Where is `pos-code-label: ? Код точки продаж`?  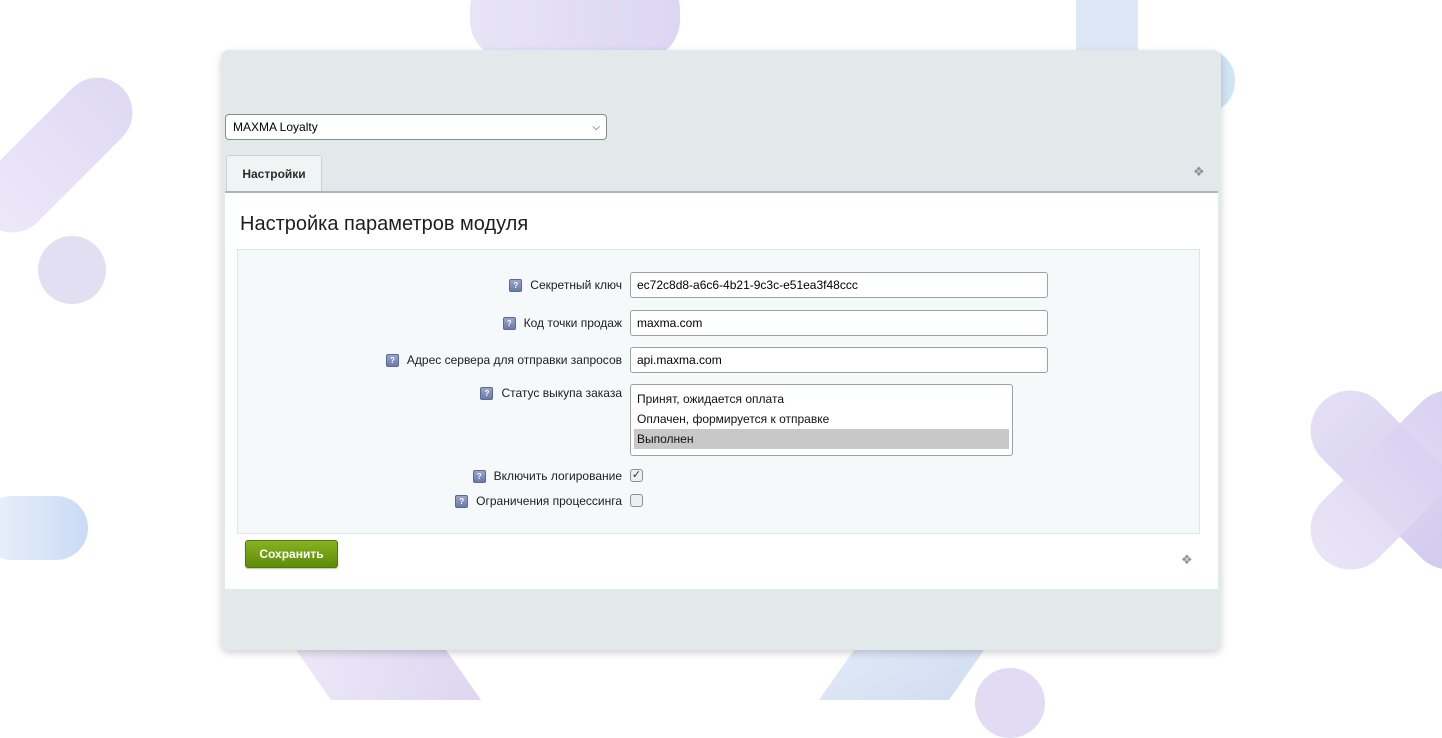
pos-code-label: ? Код точки продаж is located at coordinates (562, 323).